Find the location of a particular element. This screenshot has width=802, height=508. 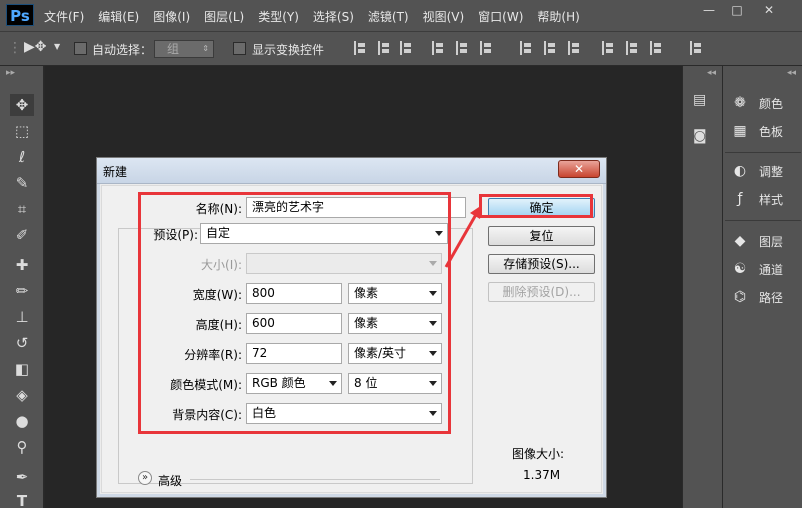

panel-dock: ◂◂ ❁ 颜色 ▦ 色板 ◐ 调整 ƒ 样式 ◆ 图层 ☯ 通道 ⌬ 路径 is located at coordinates (762, 287).